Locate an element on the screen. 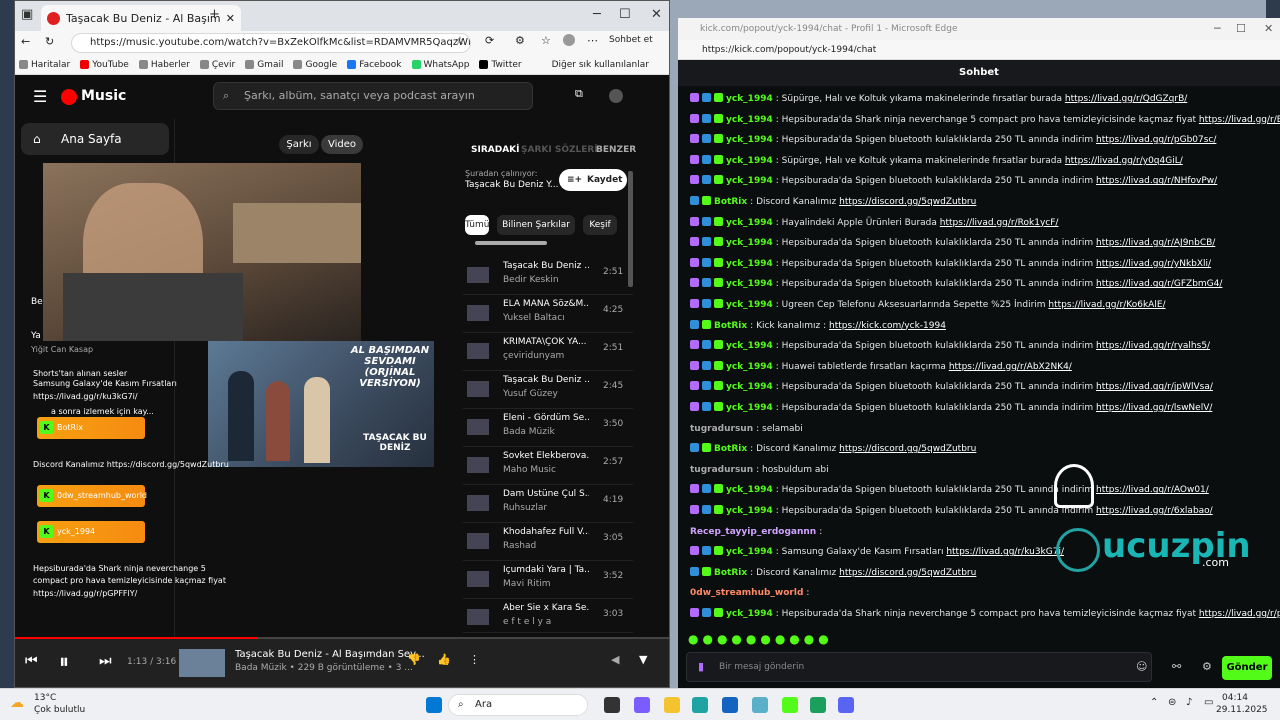 The image size is (1280, 720). clock-time: 04:14 is located at coordinates (1235, 698).